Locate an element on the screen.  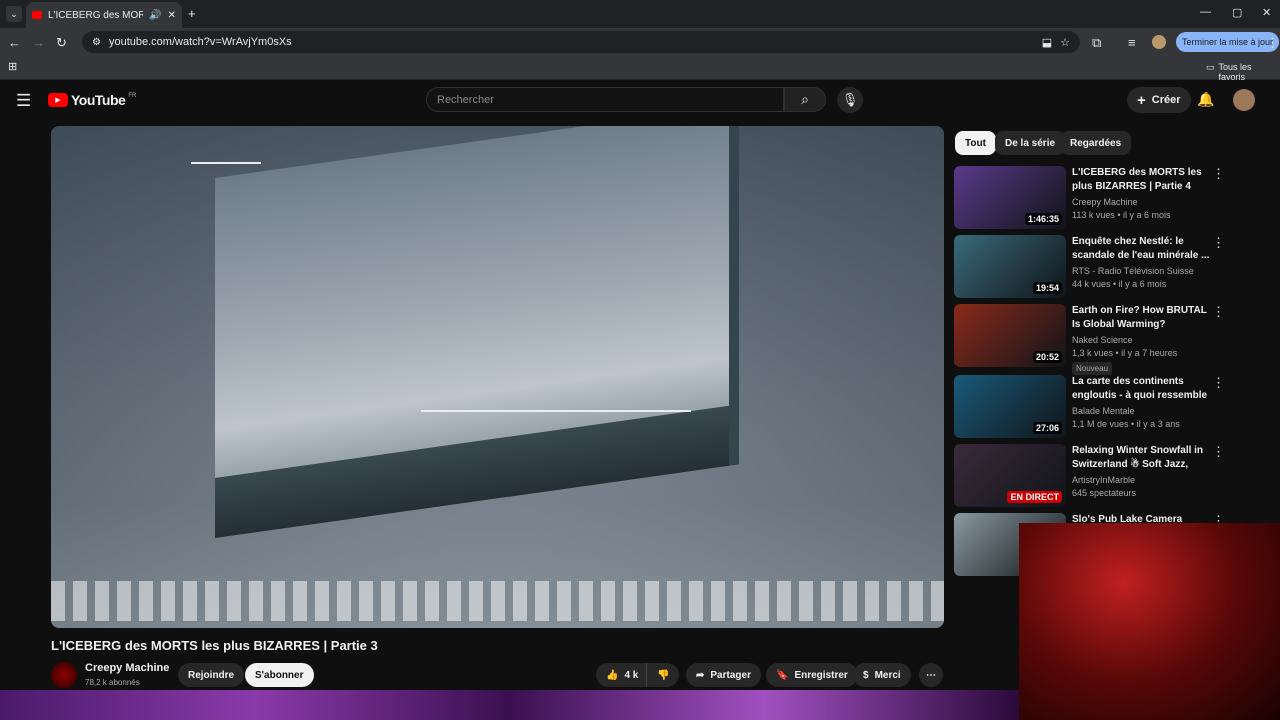
recommendation-meta: 1,1 M de vues • il y a 3 ans is located at coordinates (1126, 424).